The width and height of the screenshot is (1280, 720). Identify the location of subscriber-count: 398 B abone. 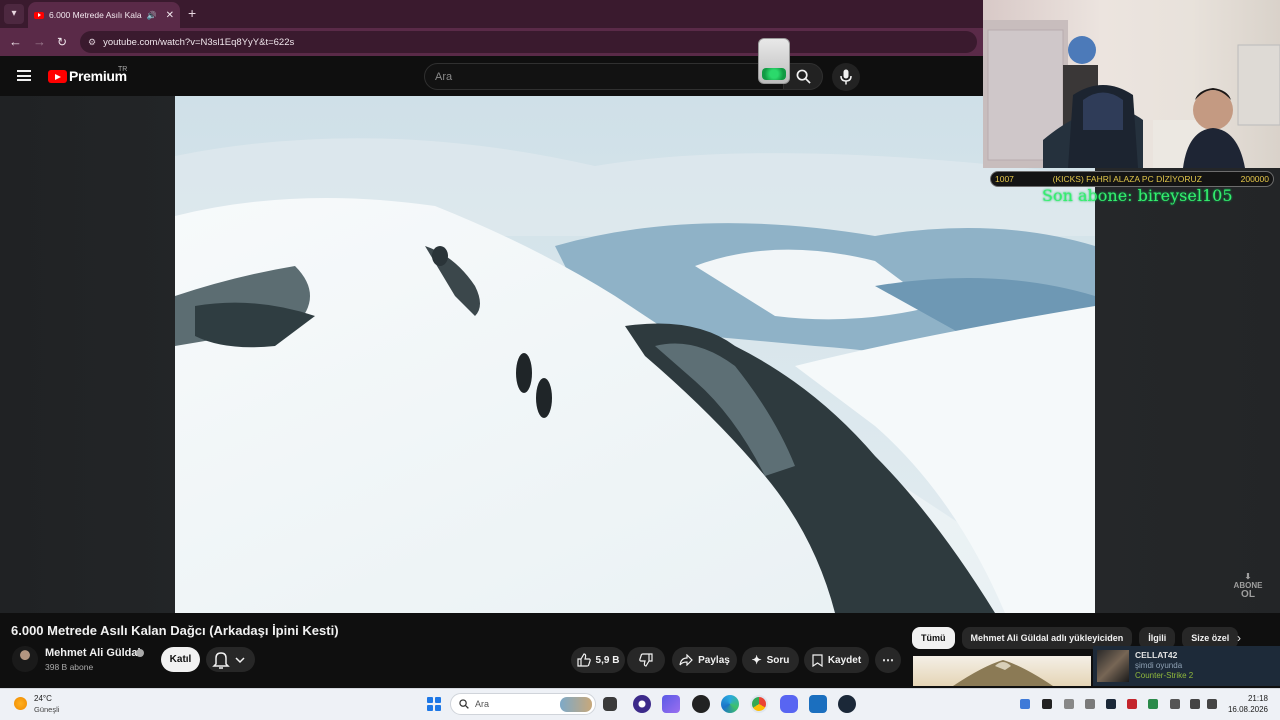
(69, 667).